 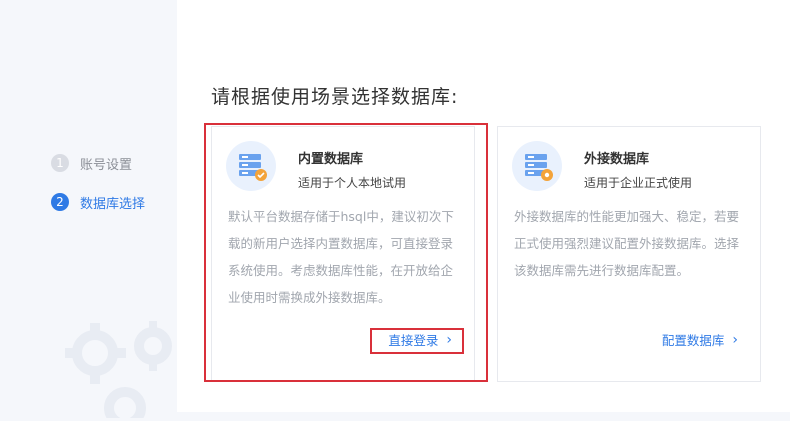 I want to click on card-subtitle: 适用于企业正式使用, so click(x=638, y=183).